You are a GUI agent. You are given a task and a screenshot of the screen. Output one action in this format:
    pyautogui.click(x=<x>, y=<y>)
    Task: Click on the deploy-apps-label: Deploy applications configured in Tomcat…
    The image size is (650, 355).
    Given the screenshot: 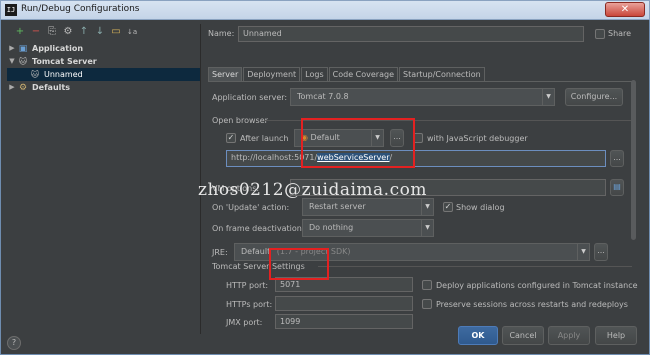 What is the action you would take?
    pyautogui.click(x=537, y=285)
    